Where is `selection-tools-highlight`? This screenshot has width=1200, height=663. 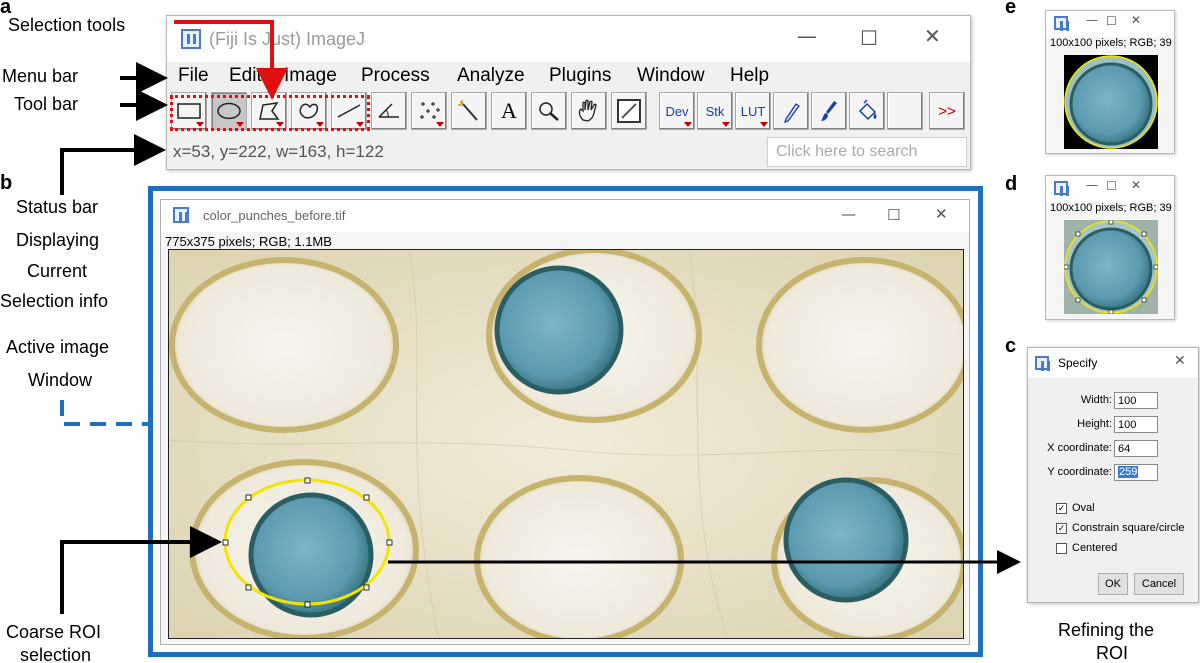
selection-tools-highlight is located at coordinates (270, 113).